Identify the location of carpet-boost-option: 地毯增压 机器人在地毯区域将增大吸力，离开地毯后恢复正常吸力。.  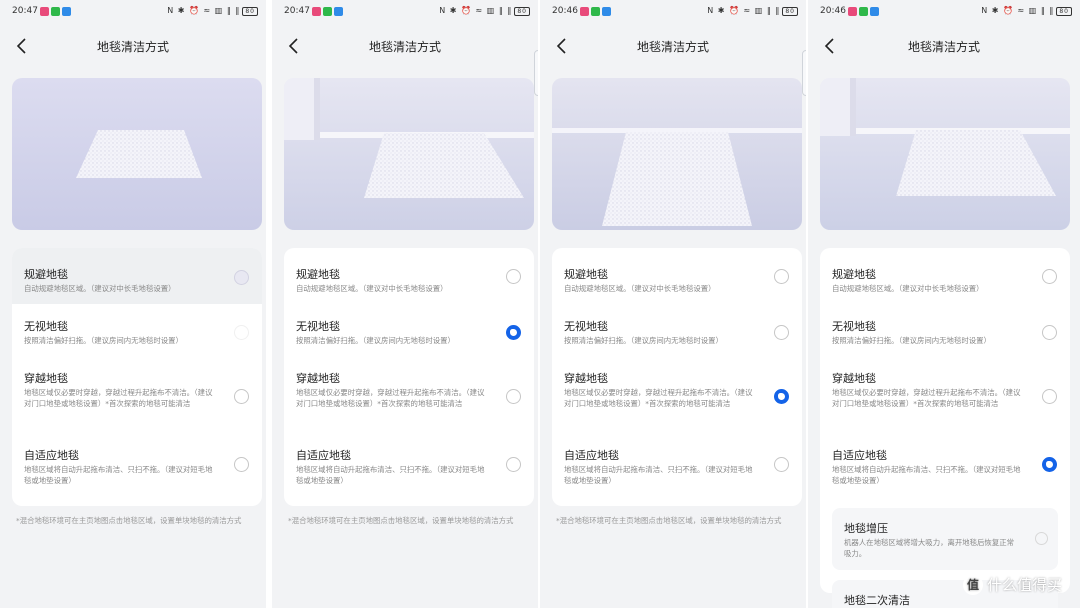
(945, 539).